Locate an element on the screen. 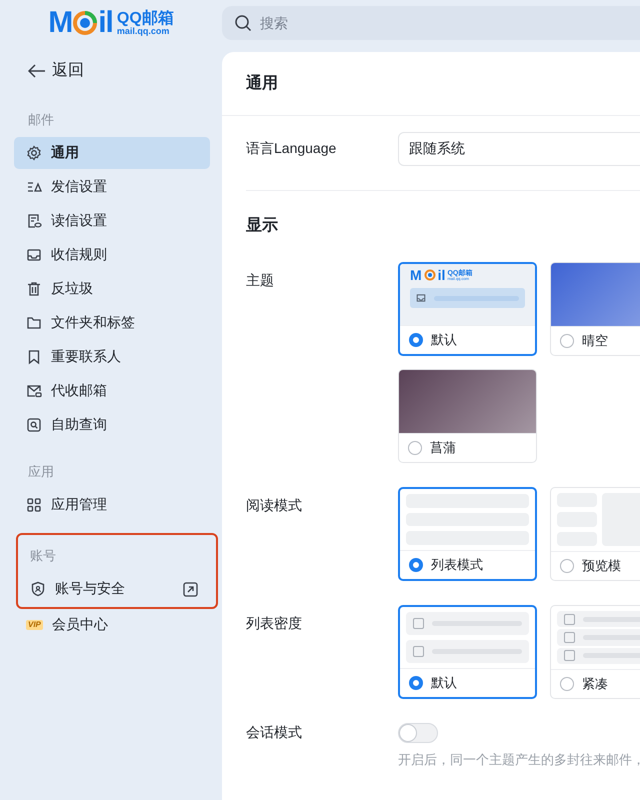 The width and height of the screenshot is (640, 800). folder-icon is located at coordinates (34, 323).